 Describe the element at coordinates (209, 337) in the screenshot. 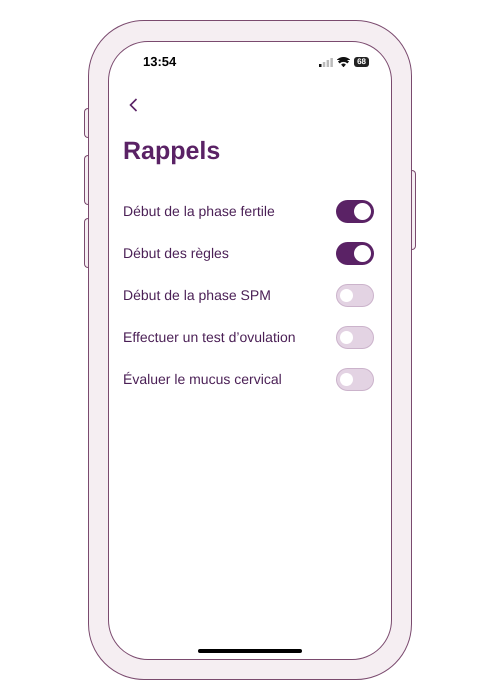

I see `reminder-label: Effectuer un test d’ovulation` at that location.